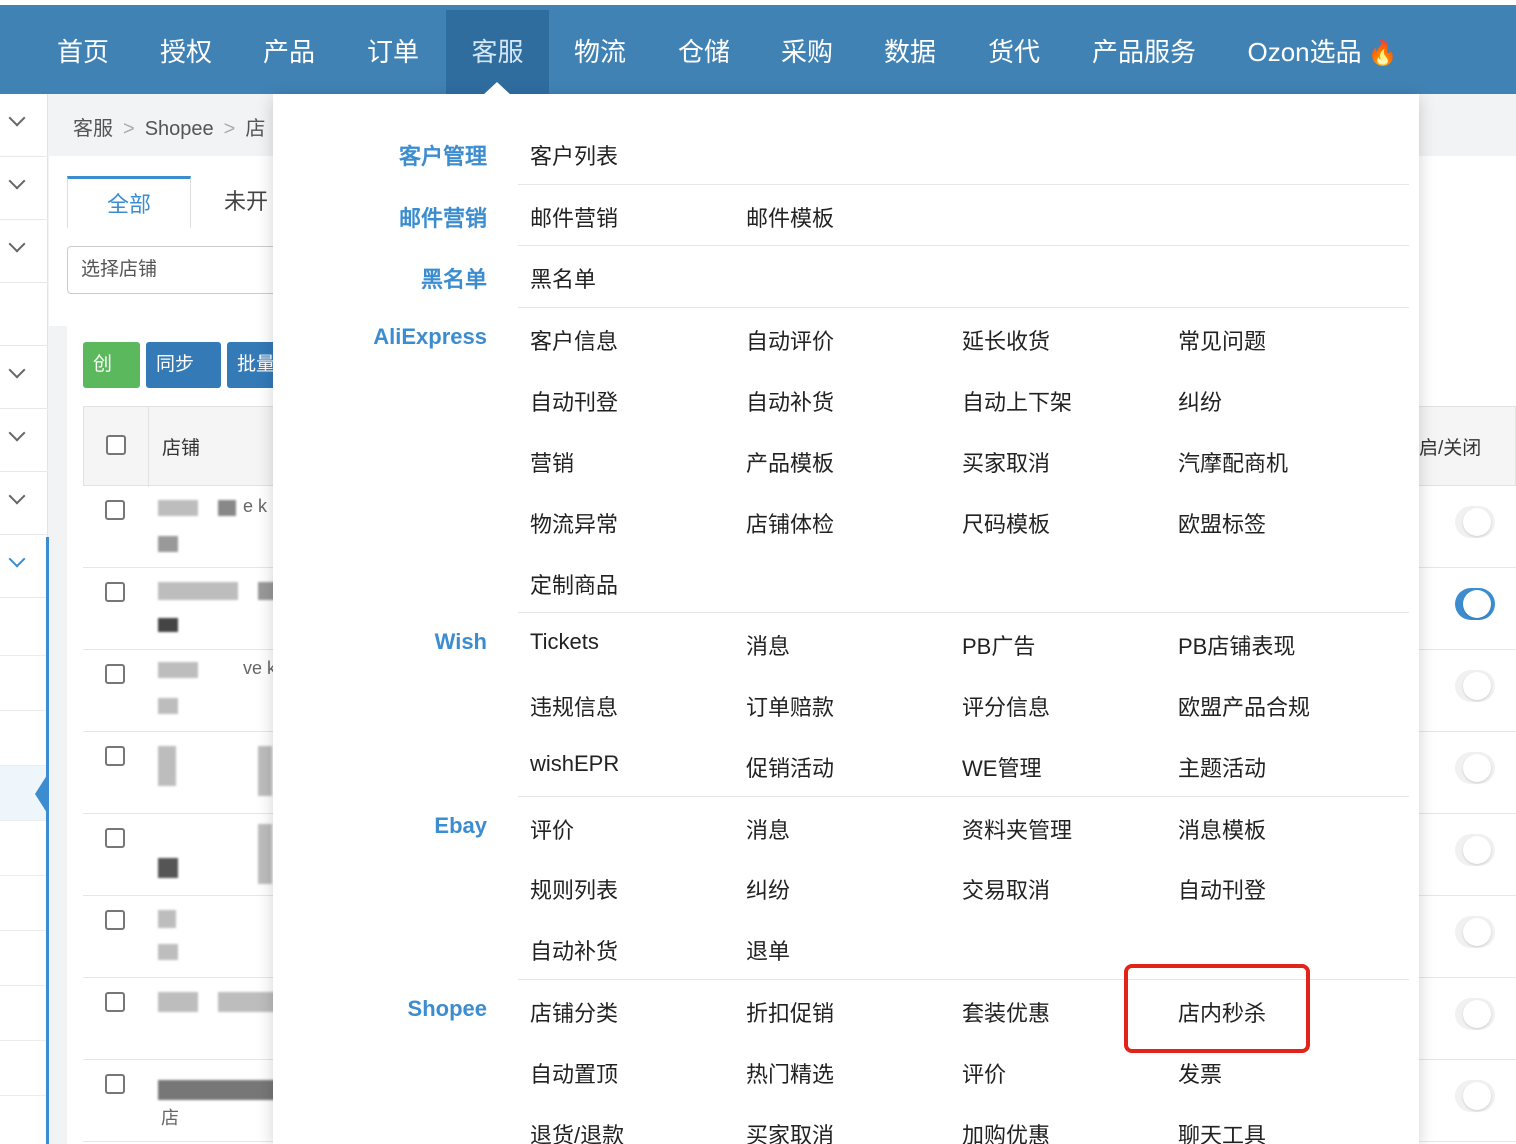  Describe the element at coordinates (1222, 767) in the screenshot. I see `menu-item-wish-theme-events: 主题活动` at that location.